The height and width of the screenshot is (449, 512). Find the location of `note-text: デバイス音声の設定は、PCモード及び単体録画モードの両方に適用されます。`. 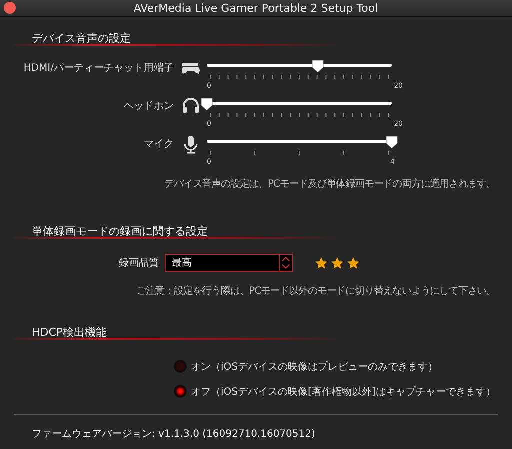

note-text: デバイス音声の設定は、PCモード及び単体録画モードの両方に適用されます。 is located at coordinates (330, 185).